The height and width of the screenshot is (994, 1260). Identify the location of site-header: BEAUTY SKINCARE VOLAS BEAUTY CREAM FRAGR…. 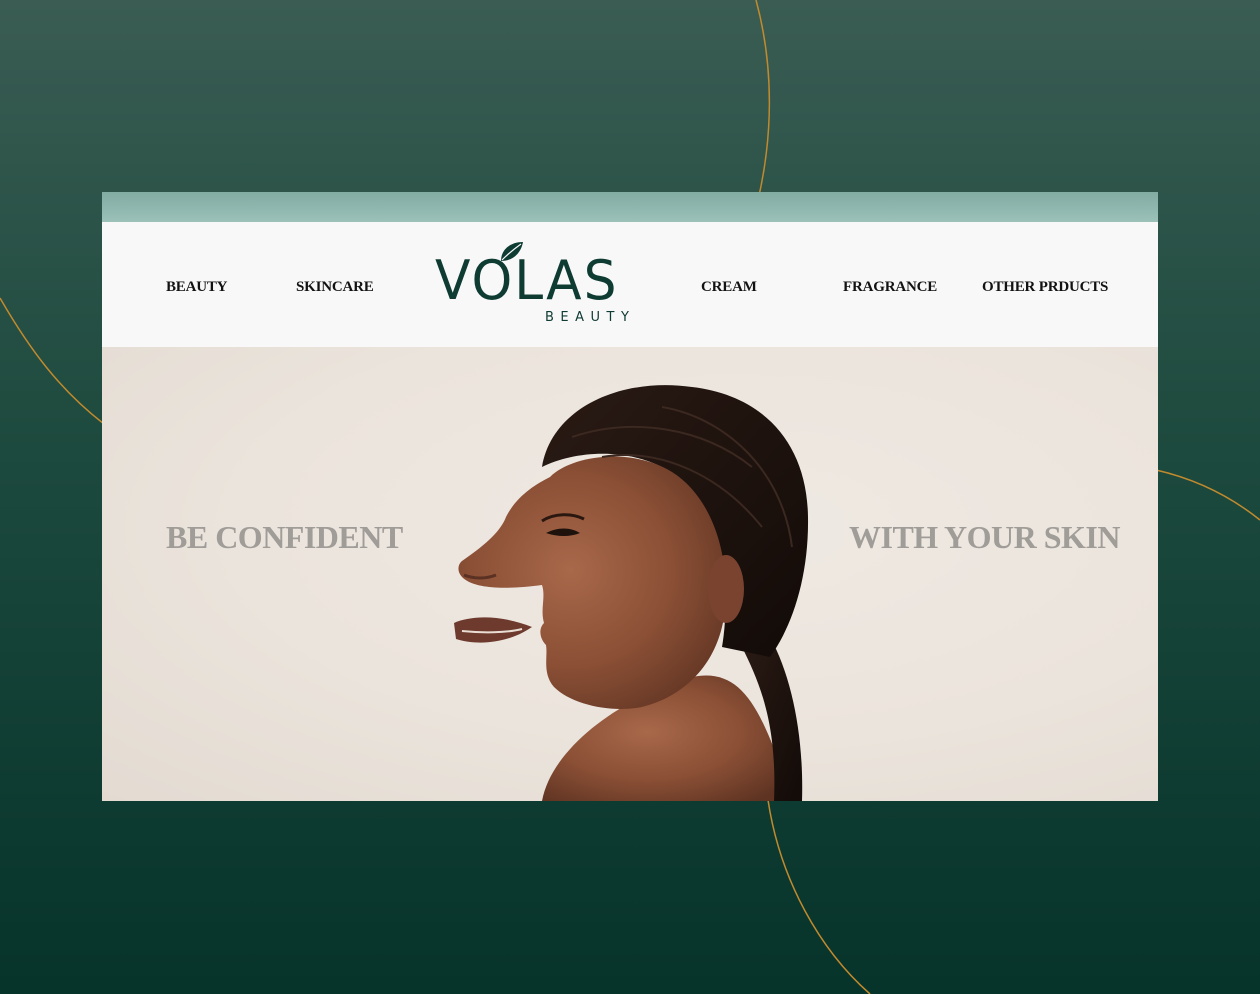
(630, 284).